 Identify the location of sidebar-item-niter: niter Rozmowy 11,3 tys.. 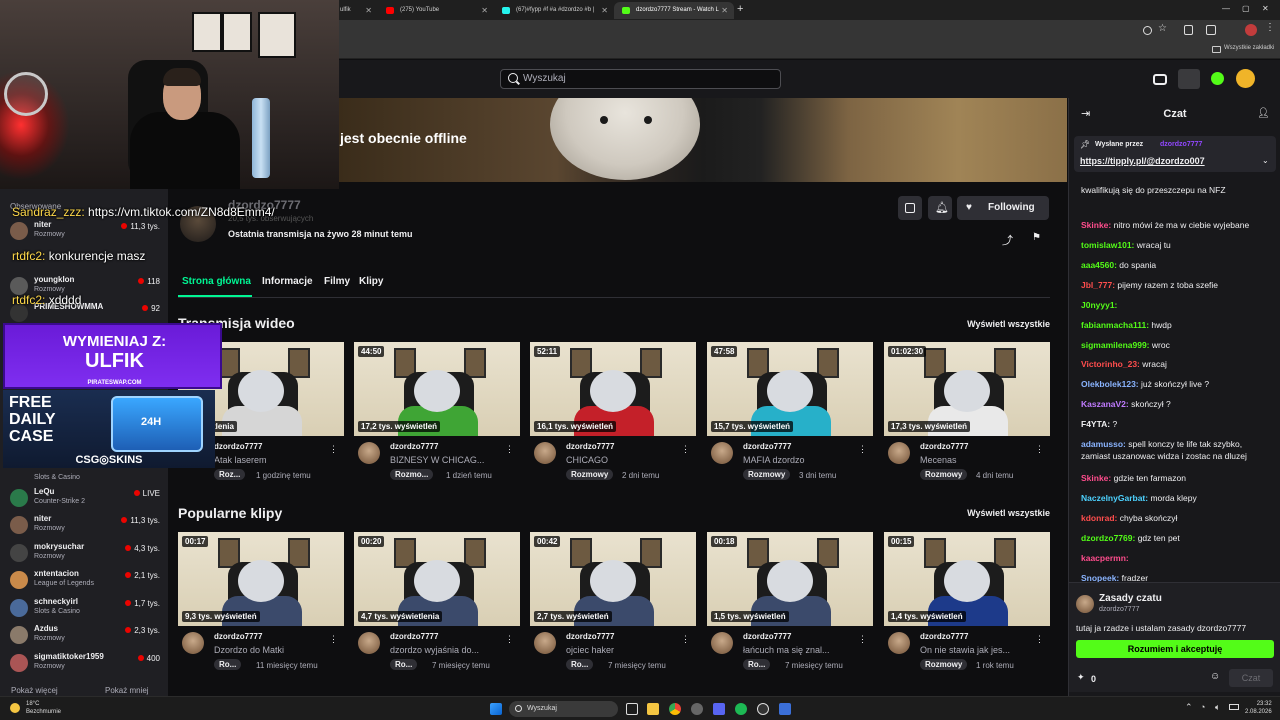
(85, 527).